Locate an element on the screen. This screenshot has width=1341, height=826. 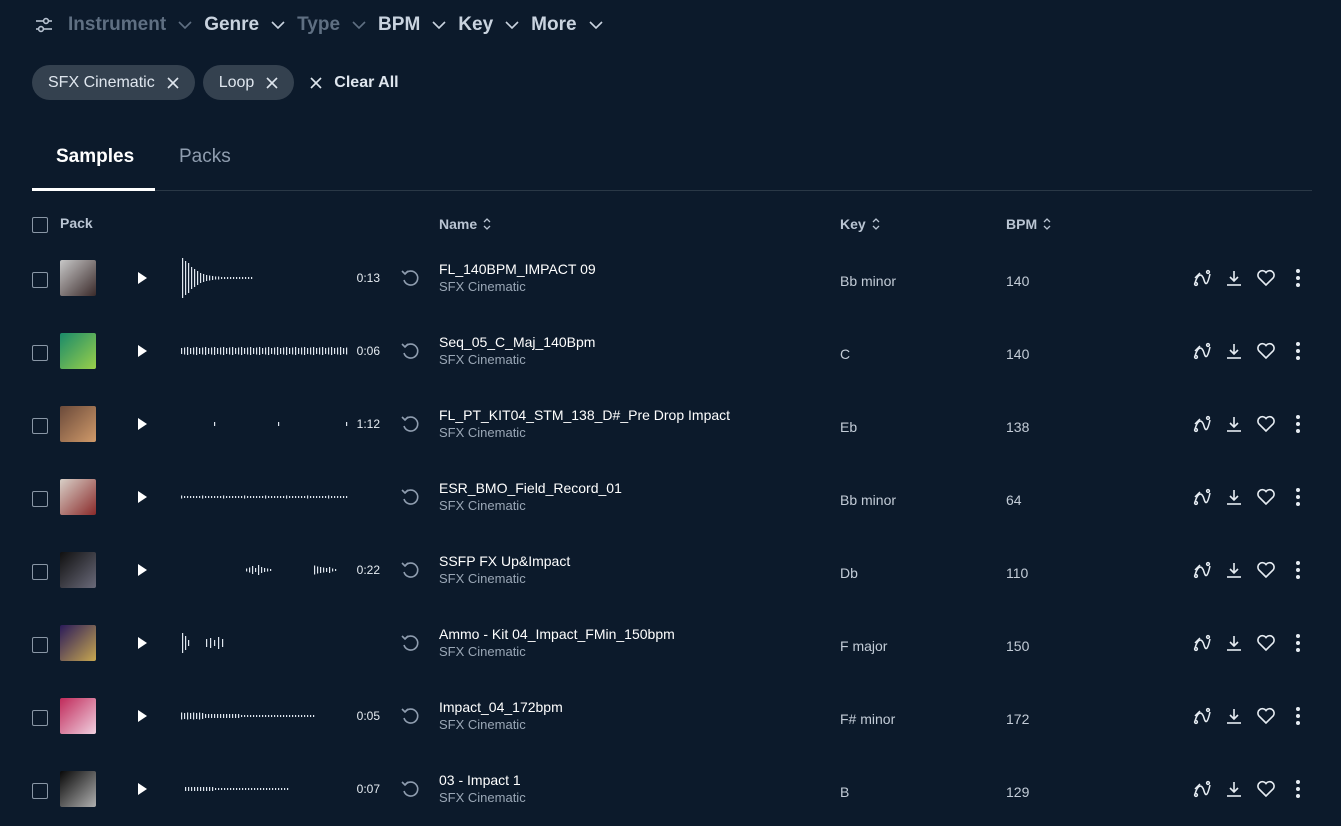
sample-name: Impact_04_172bpm is located at coordinates (501, 707).